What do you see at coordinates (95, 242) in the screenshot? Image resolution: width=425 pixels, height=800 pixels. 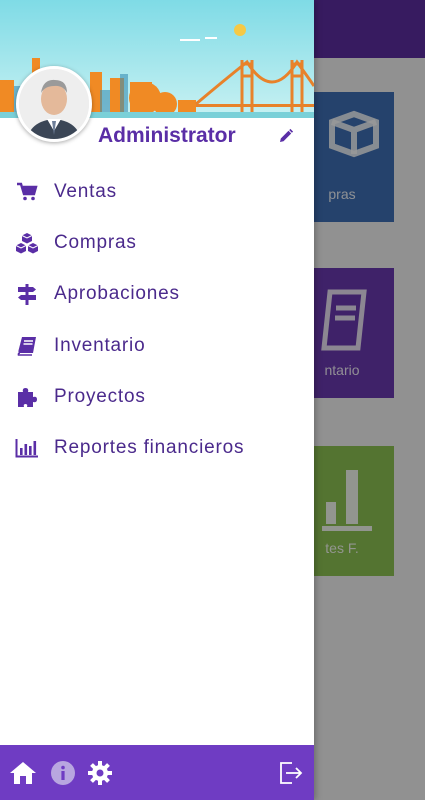 I see `menu-item-label: Compras` at bounding box center [95, 242].